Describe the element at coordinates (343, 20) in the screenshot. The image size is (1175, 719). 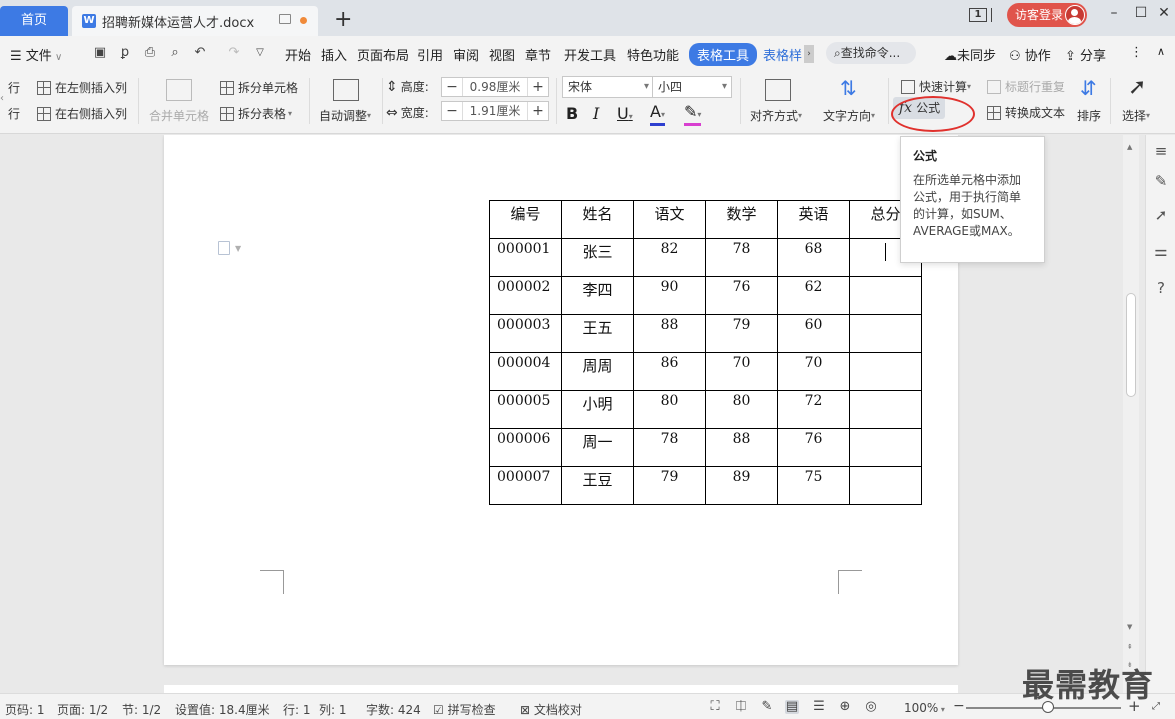
I see `new-tab-plus-icon: +` at that location.